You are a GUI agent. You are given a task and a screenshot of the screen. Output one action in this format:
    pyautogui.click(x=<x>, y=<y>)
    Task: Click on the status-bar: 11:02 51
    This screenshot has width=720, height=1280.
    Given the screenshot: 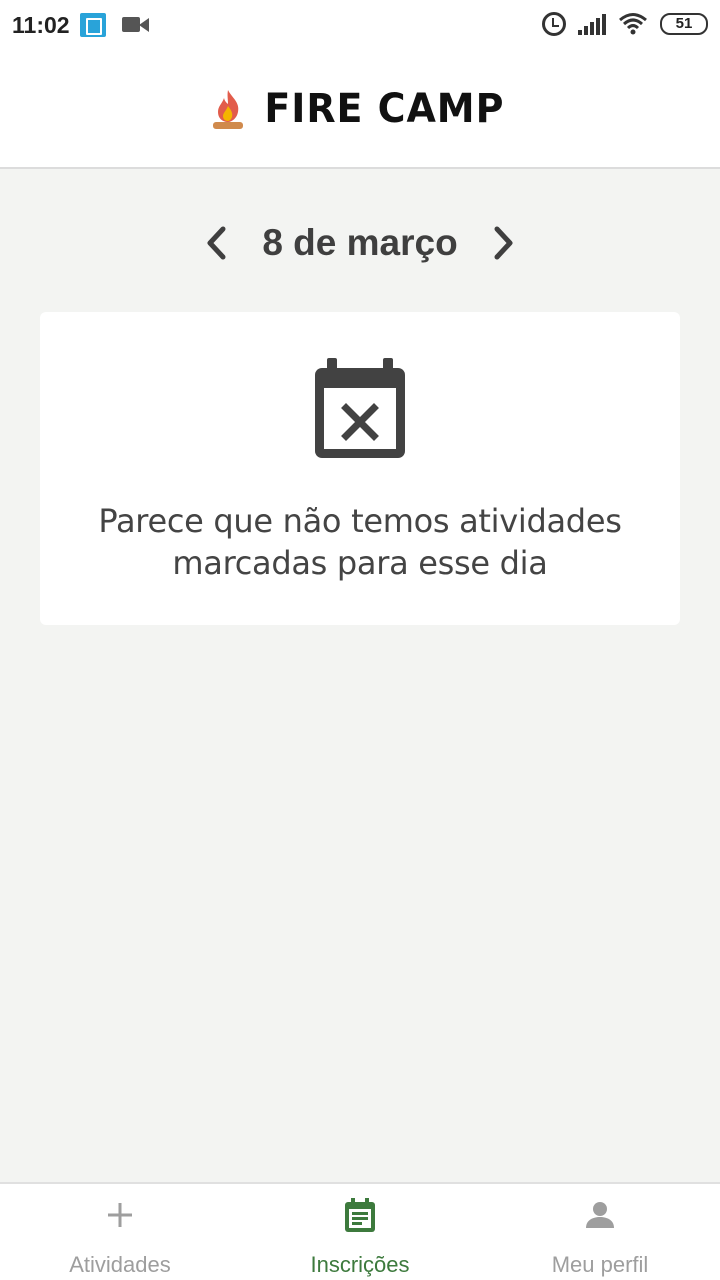 What is the action you would take?
    pyautogui.click(x=360, y=26)
    